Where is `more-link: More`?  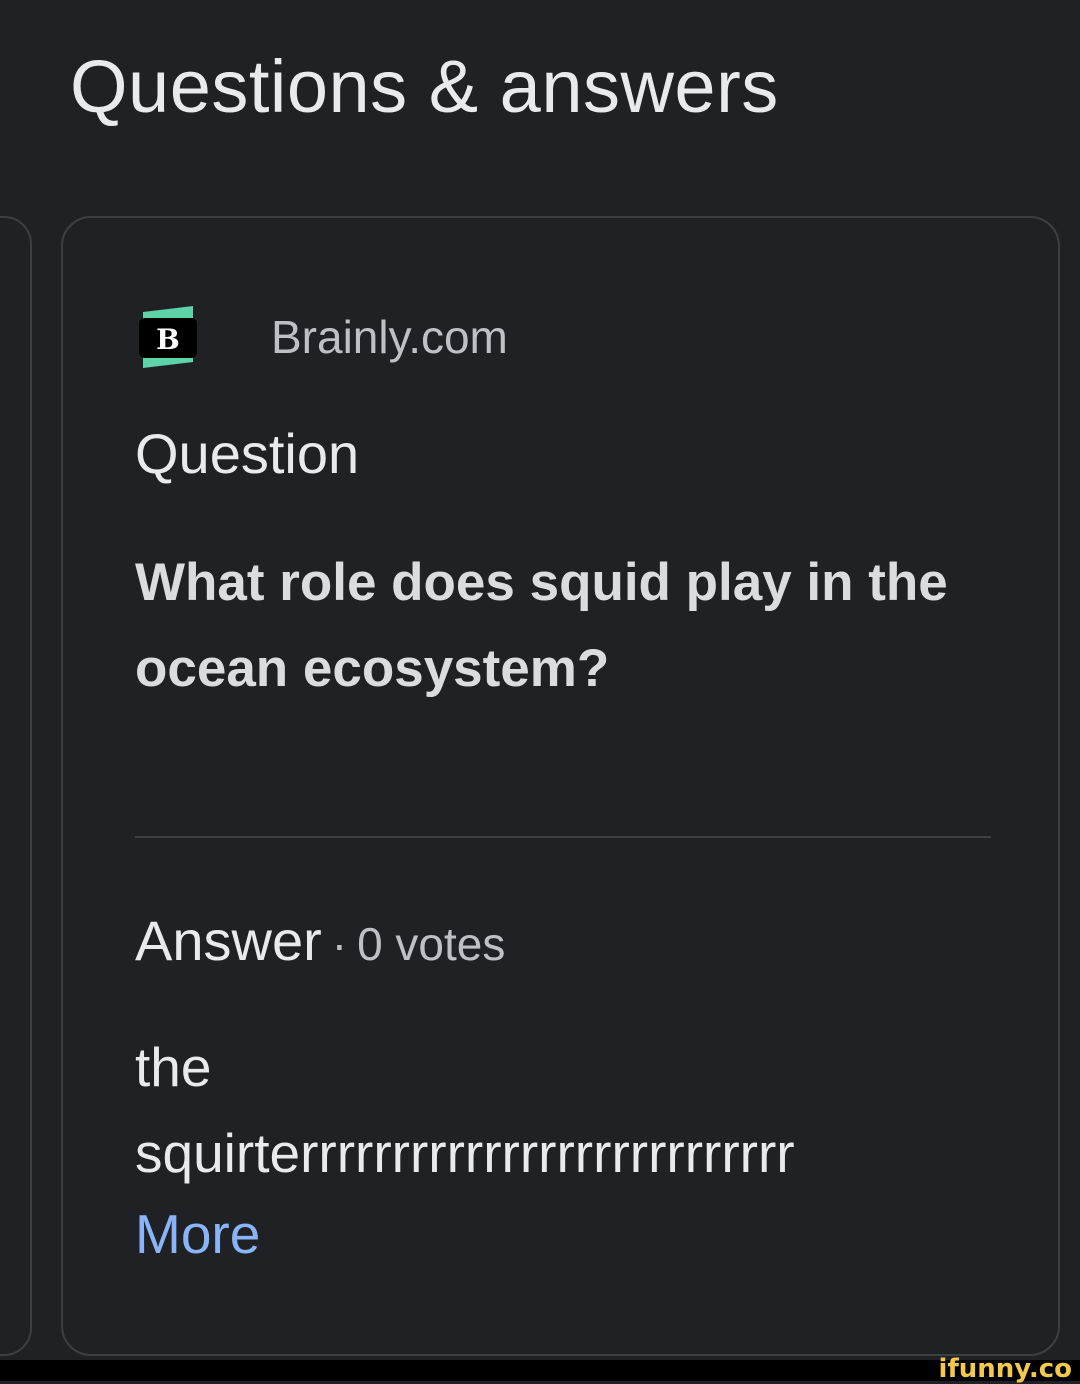
more-link: More is located at coordinates (197, 1234).